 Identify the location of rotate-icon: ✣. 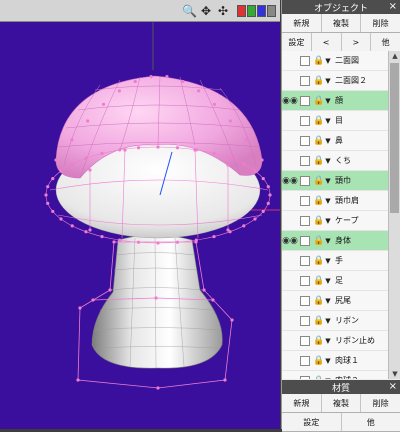
(223, 11).